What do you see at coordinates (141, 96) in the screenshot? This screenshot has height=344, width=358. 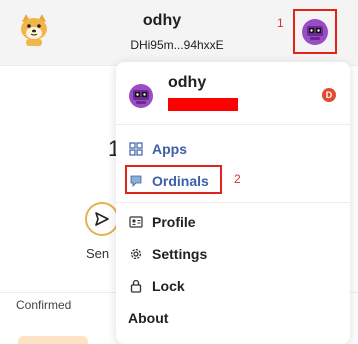 I see `menu-avatar-icon` at bounding box center [141, 96].